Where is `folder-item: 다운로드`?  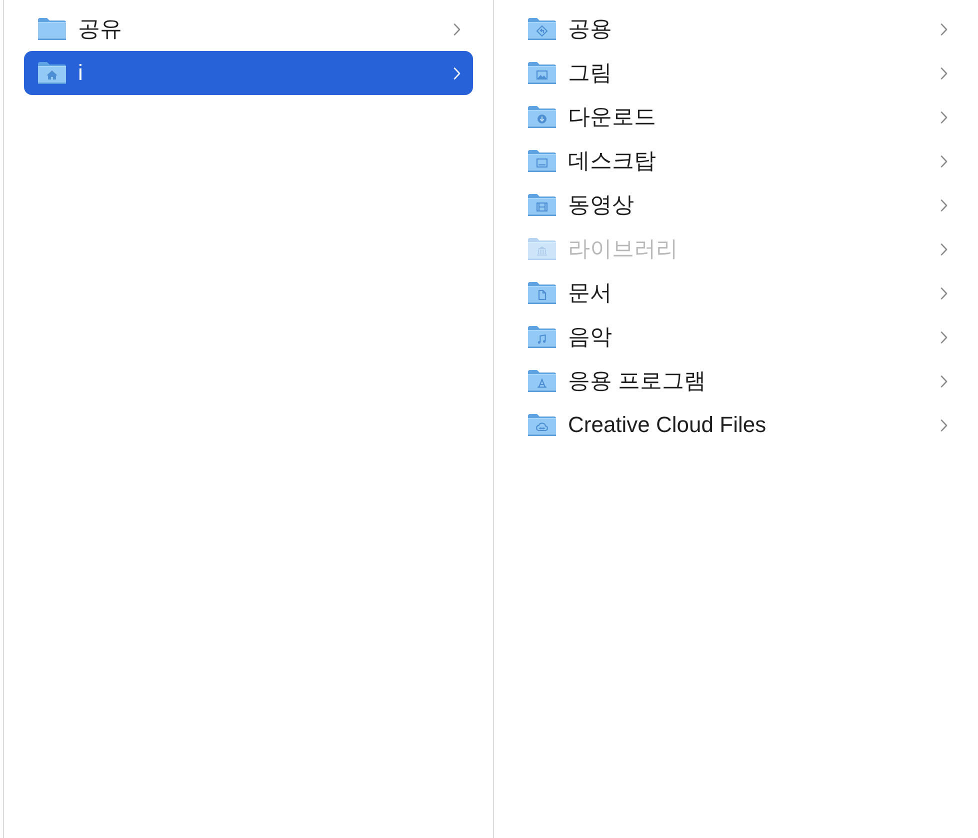
folder-item: 다운로드 is located at coordinates (737, 117).